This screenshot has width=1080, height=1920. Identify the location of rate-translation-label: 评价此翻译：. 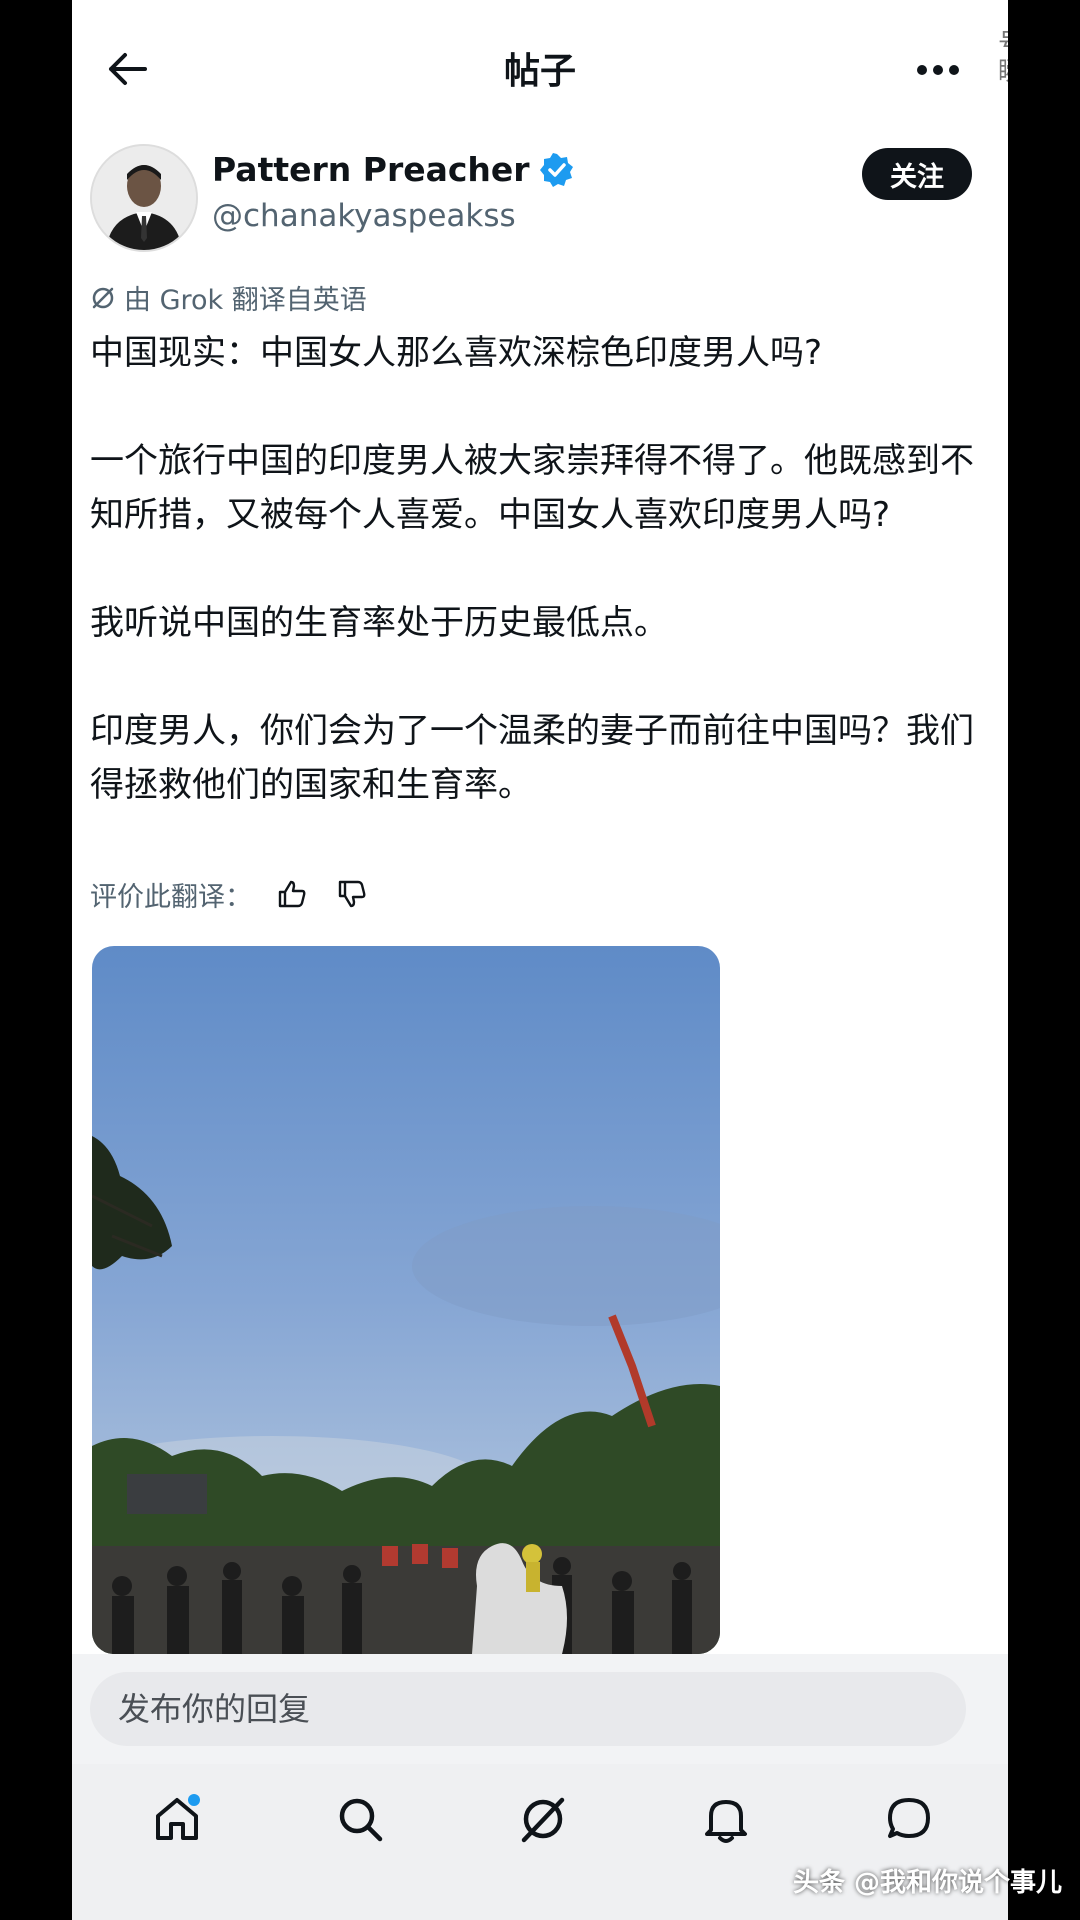
(171, 897).